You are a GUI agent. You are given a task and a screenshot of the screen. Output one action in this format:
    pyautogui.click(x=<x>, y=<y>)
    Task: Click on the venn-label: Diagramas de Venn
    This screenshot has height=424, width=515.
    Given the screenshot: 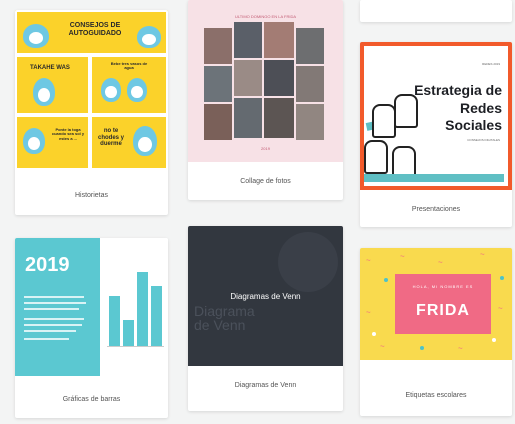 What is the action you would take?
    pyautogui.click(x=265, y=296)
    